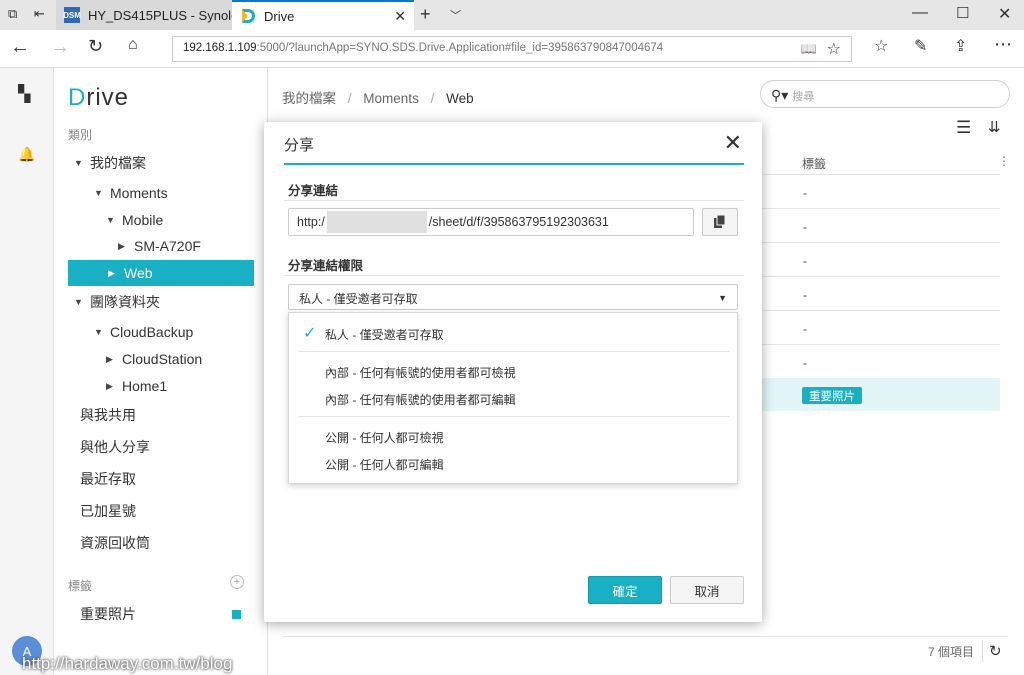 This screenshot has height=675, width=1024. Describe the element at coordinates (920, 46) in the screenshot. I see `pen-icon: ✎` at that location.